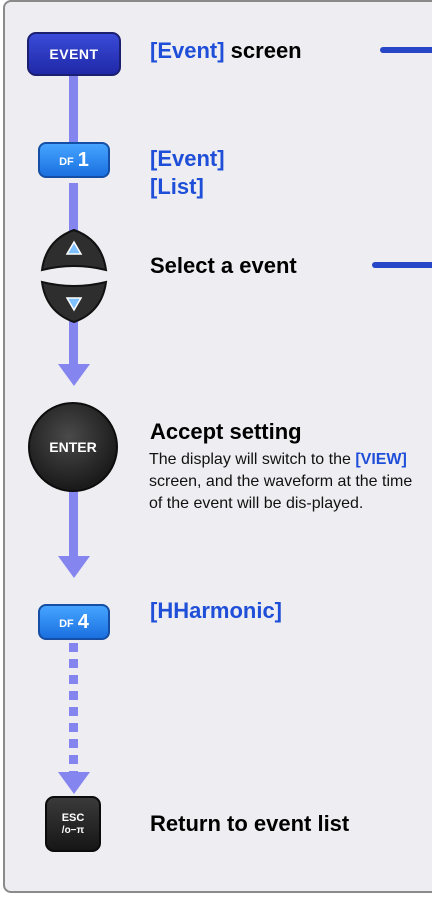  Describe the element at coordinates (73, 709) in the screenshot. I see `flow-line-dashed` at that location.